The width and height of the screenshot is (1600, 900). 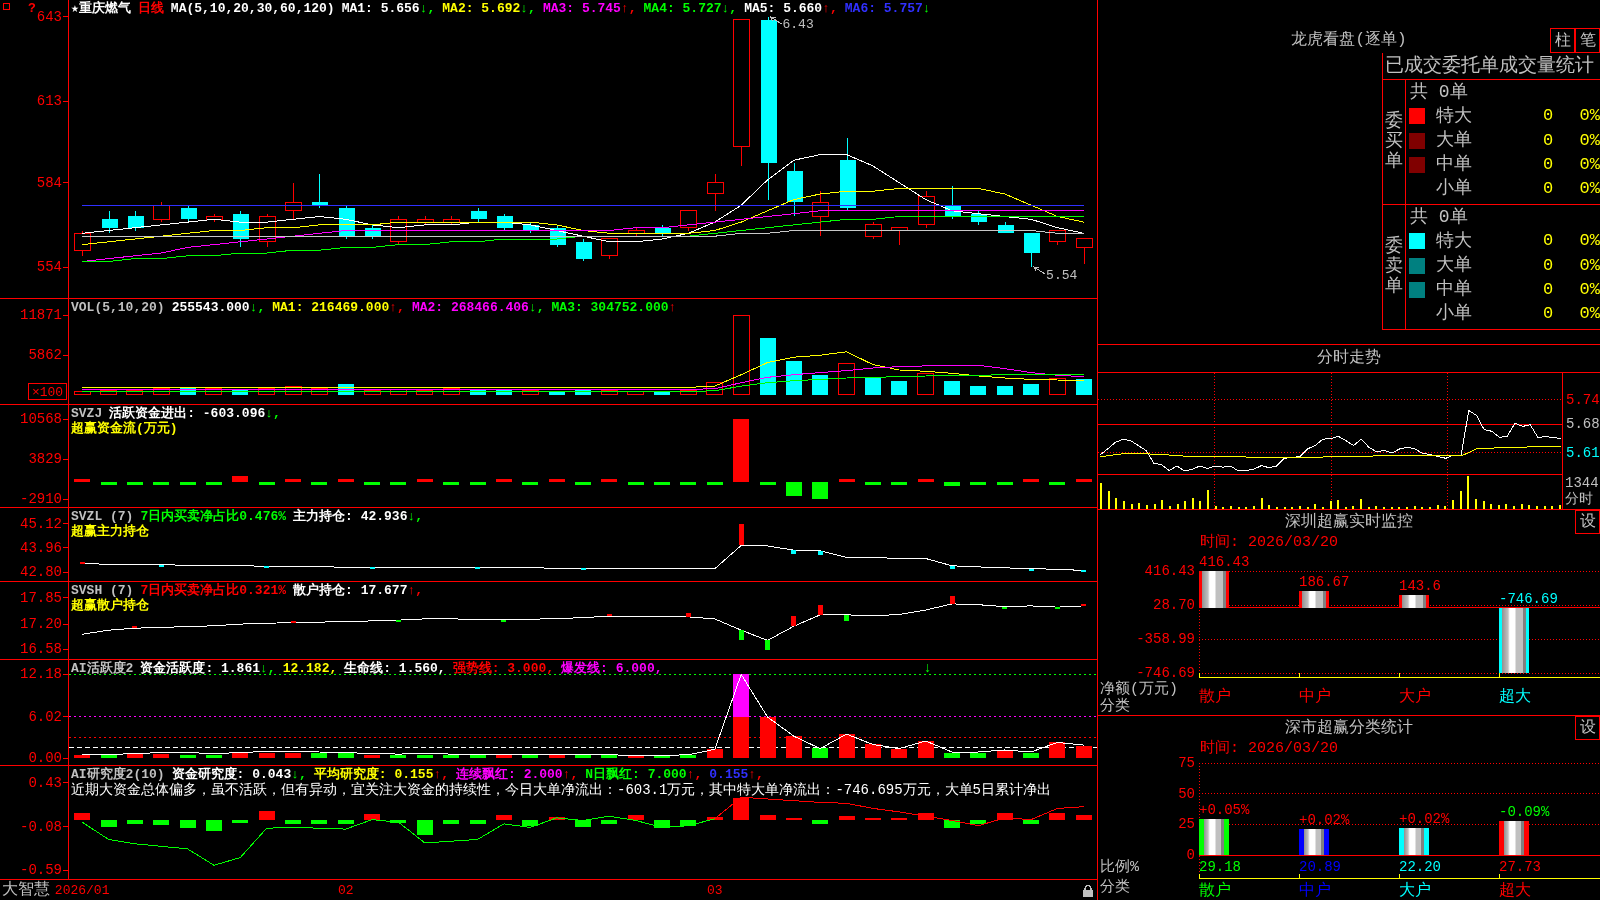 What do you see at coordinates (1320, 867) in the screenshot?
I see `value-label: 20.89` at bounding box center [1320, 867].